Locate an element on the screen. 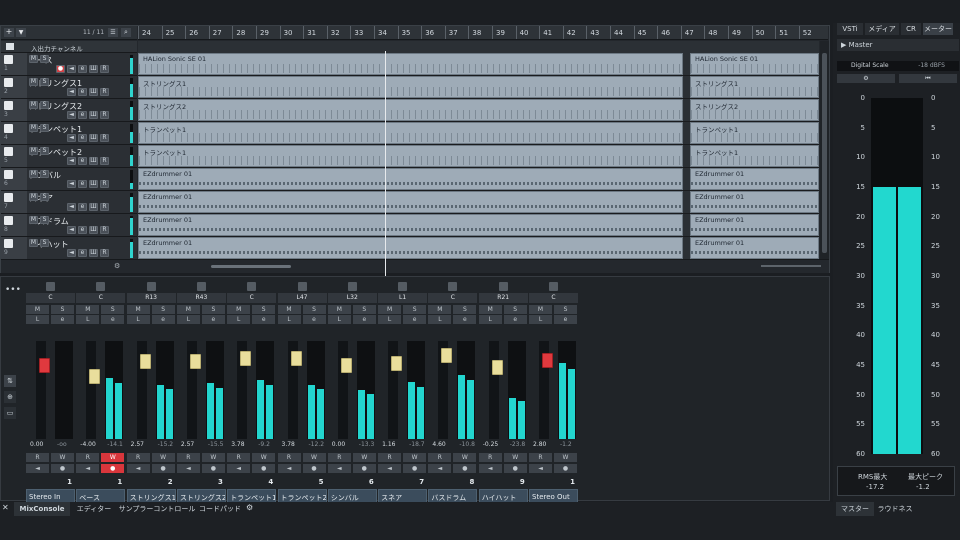 This screenshot has width=960, height=540. event-part: トランペット1 is located at coordinates (410, 133).